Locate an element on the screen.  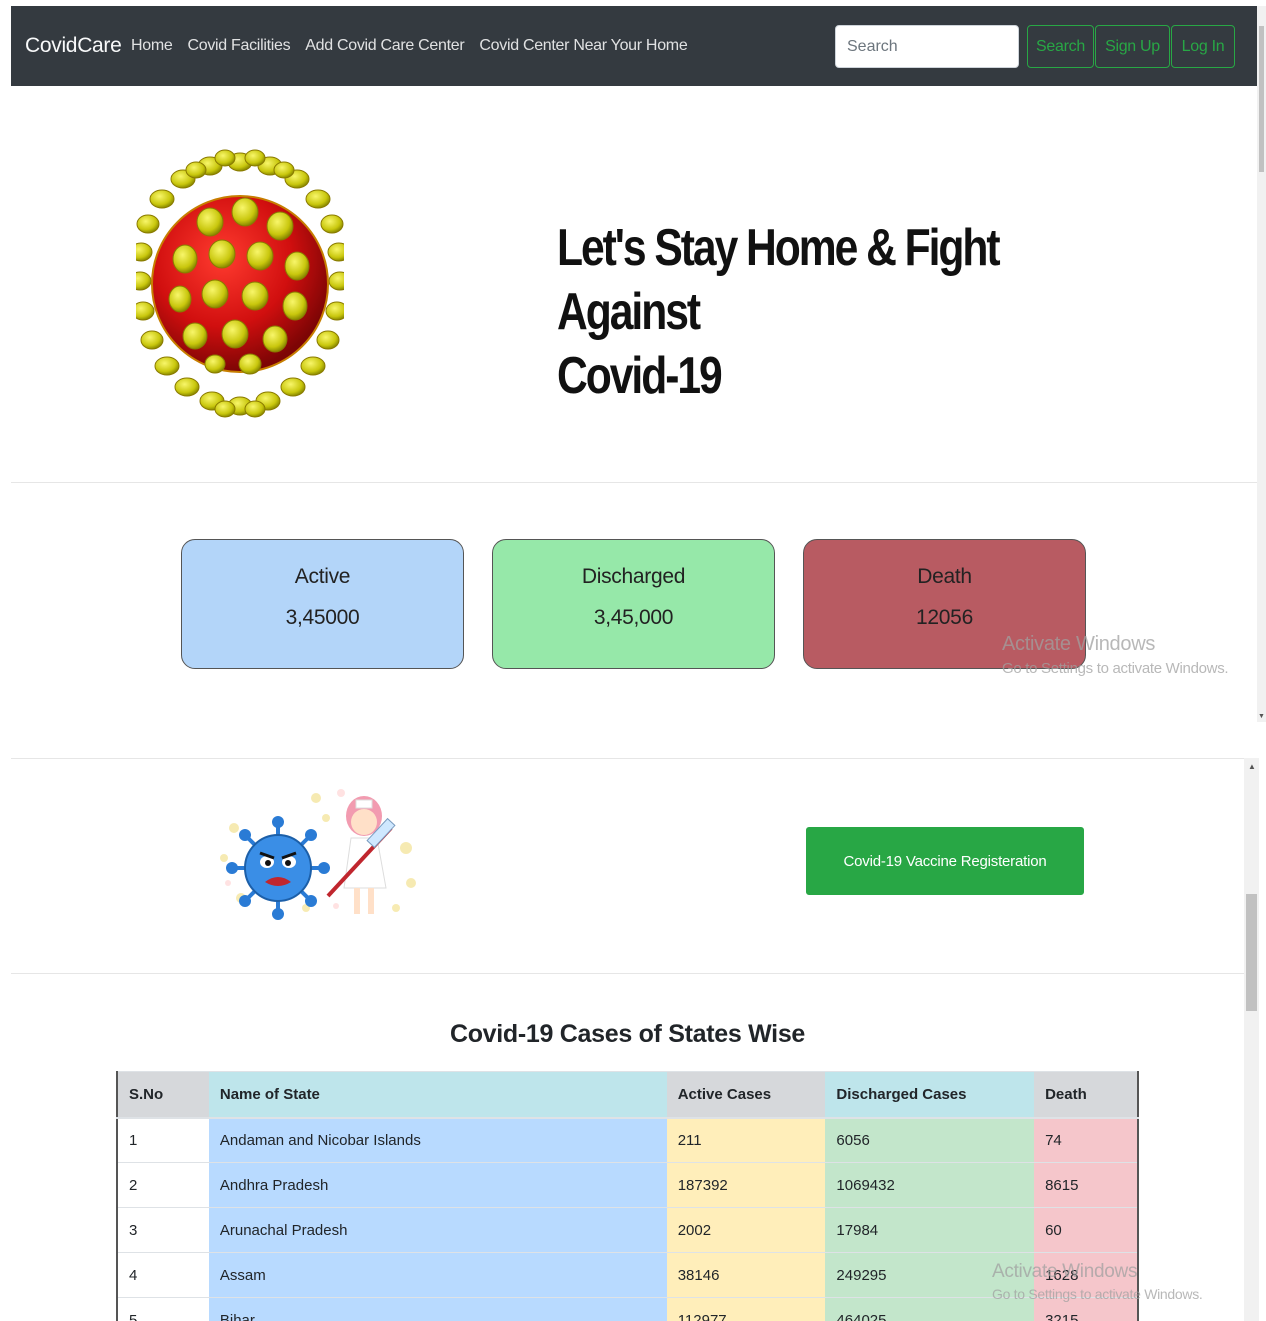
header-death: Death is located at coordinates (1086, 1095).